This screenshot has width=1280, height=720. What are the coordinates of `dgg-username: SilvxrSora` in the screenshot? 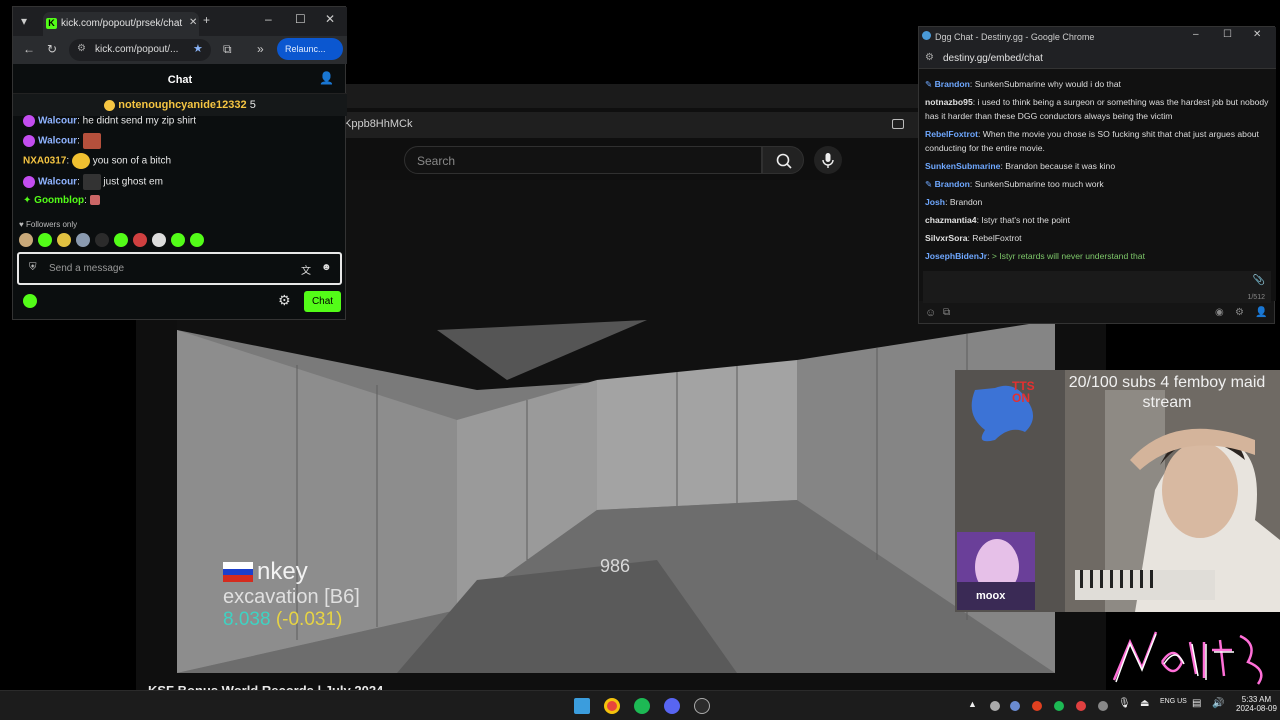 It's located at (946, 238).